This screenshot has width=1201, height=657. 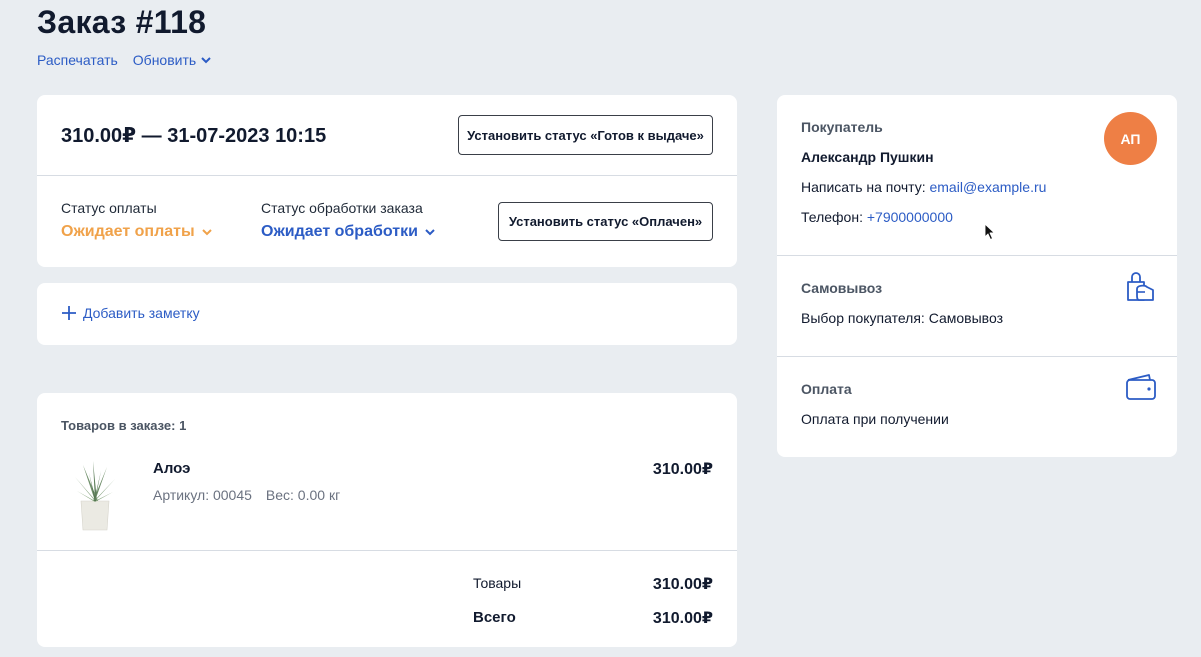 What do you see at coordinates (682, 584) in the screenshot?
I see `goods-total-value: 310.00₽` at bounding box center [682, 584].